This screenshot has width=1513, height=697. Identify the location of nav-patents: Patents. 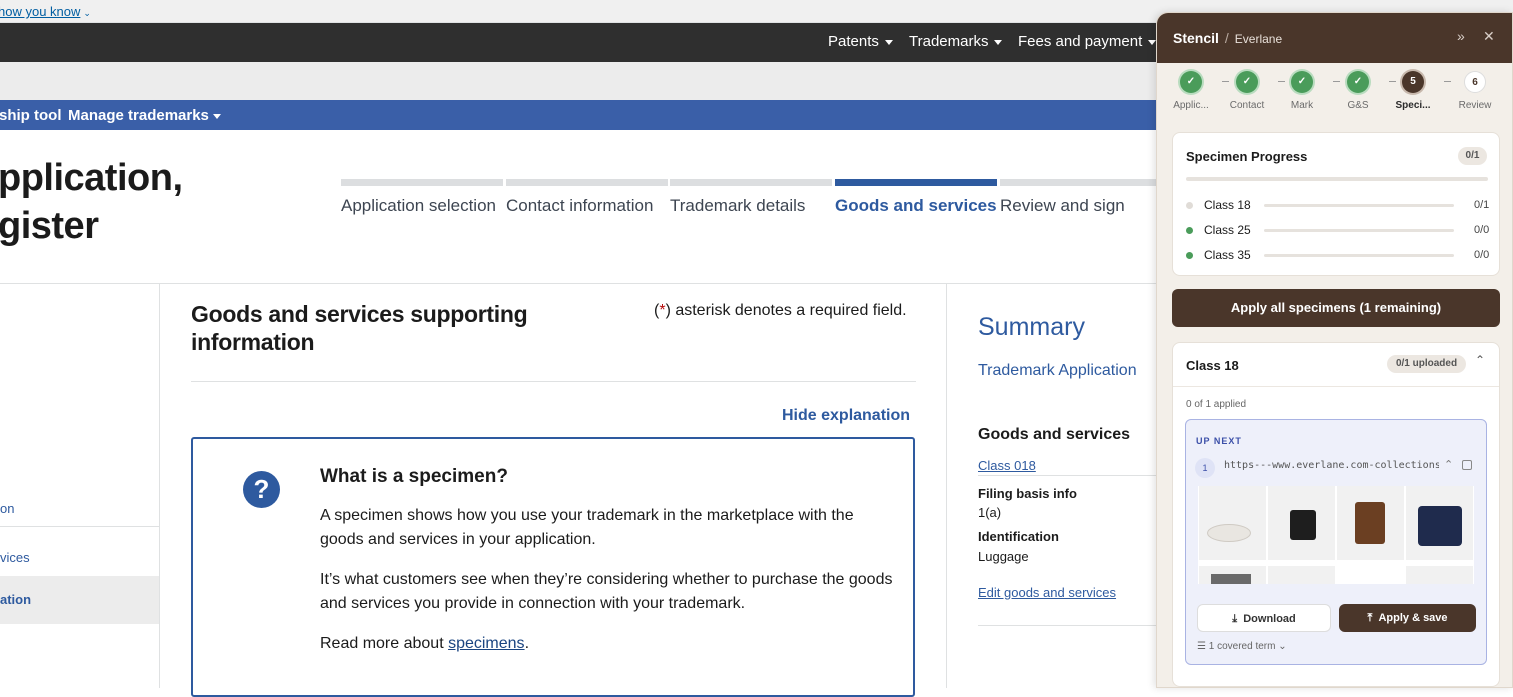
(860, 41).